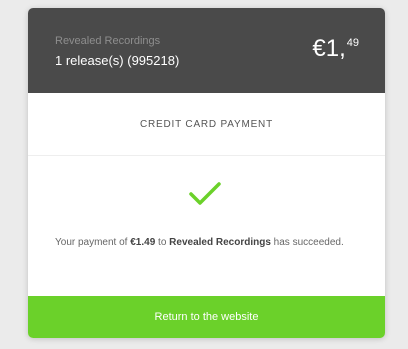 The height and width of the screenshot is (349, 408). What do you see at coordinates (329, 48) in the screenshot?
I see `price-main: €1,` at bounding box center [329, 48].